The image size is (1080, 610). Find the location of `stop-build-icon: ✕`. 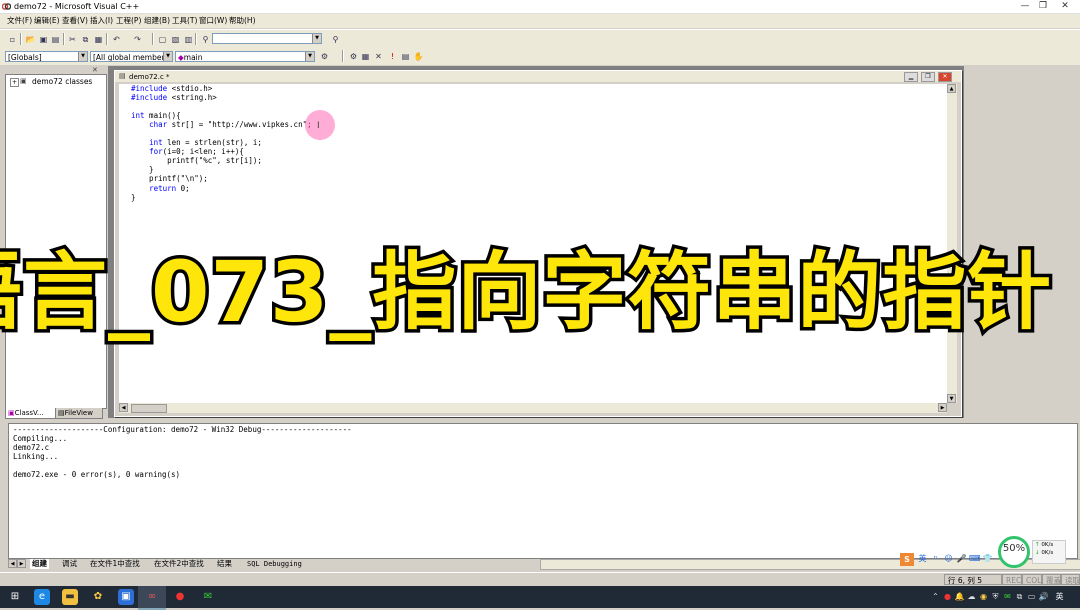

stop-build-icon: ✕ is located at coordinates (378, 56).